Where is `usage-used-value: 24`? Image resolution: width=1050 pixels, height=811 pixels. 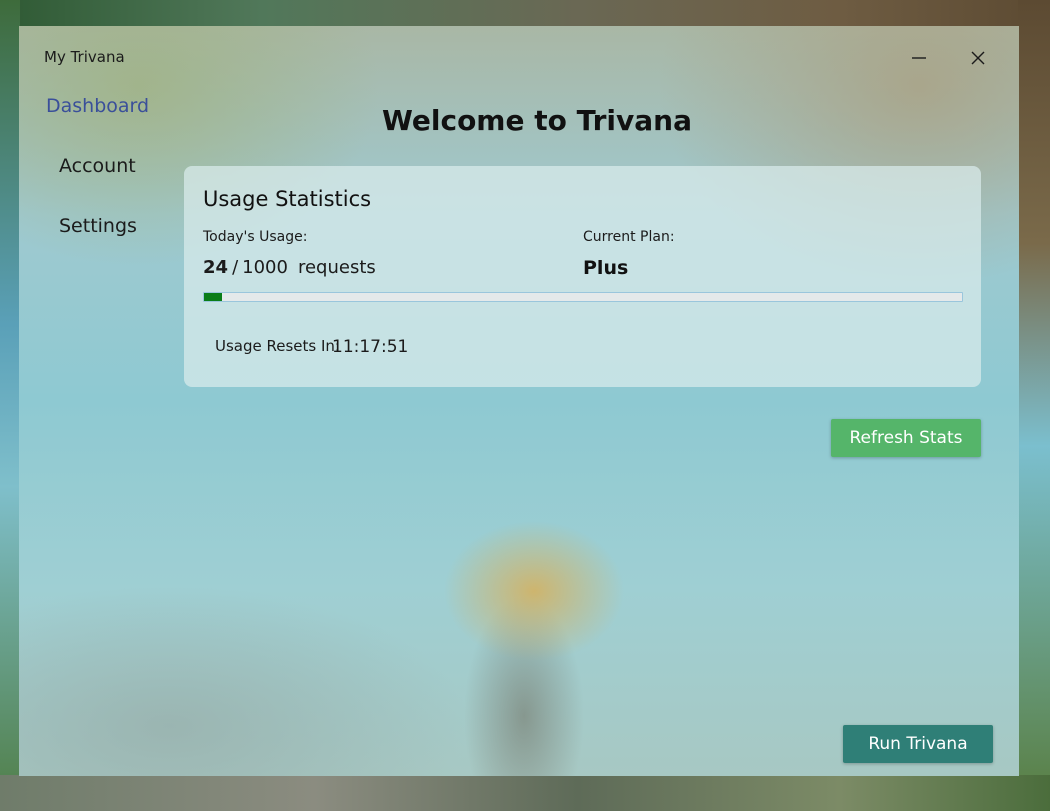
usage-used-value: 24 is located at coordinates (216, 267).